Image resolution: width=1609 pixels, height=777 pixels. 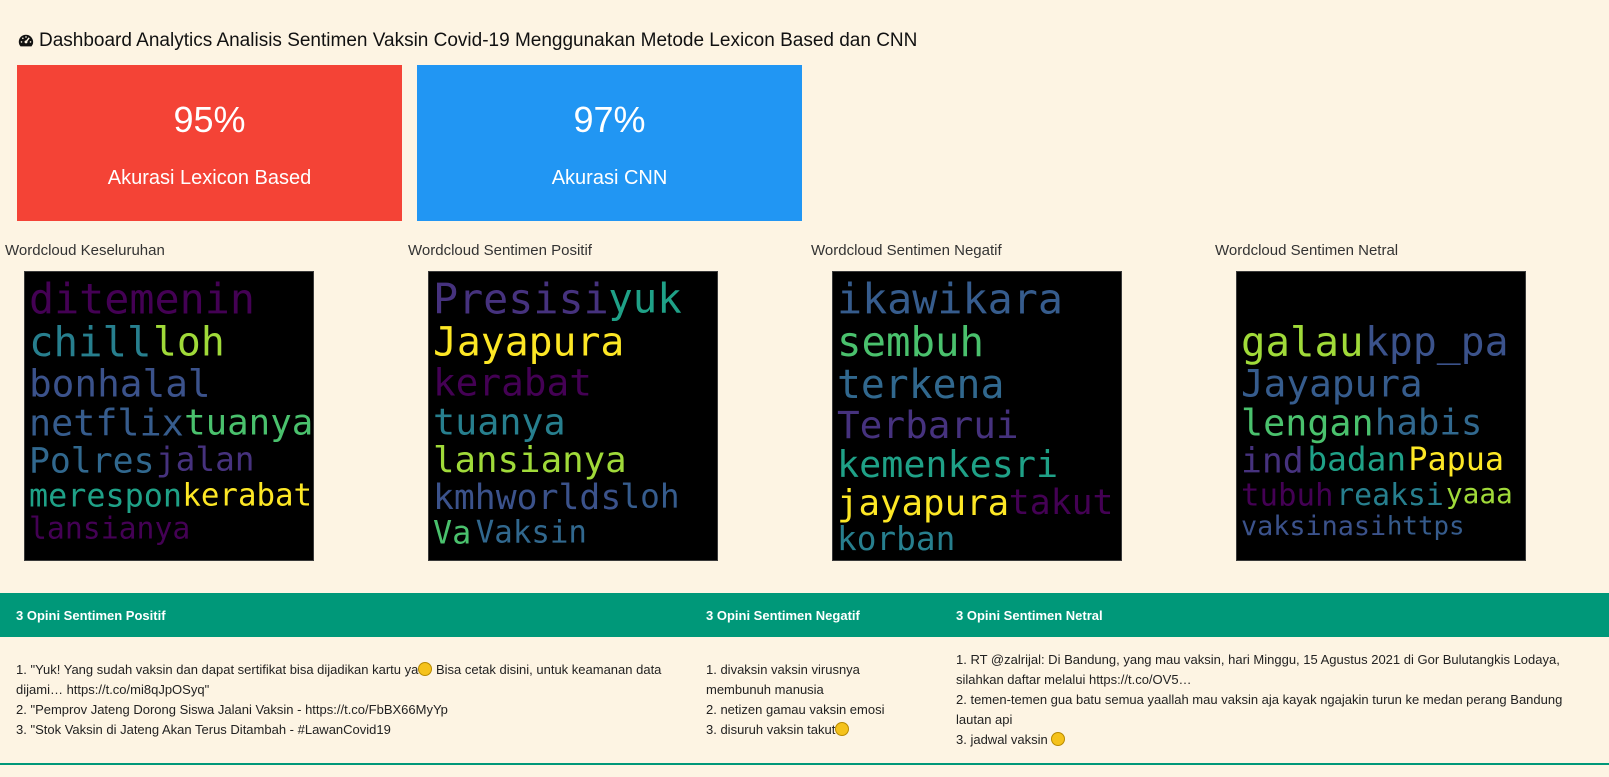 I want to click on wordcloud-word: korban, so click(x=896, y=539).